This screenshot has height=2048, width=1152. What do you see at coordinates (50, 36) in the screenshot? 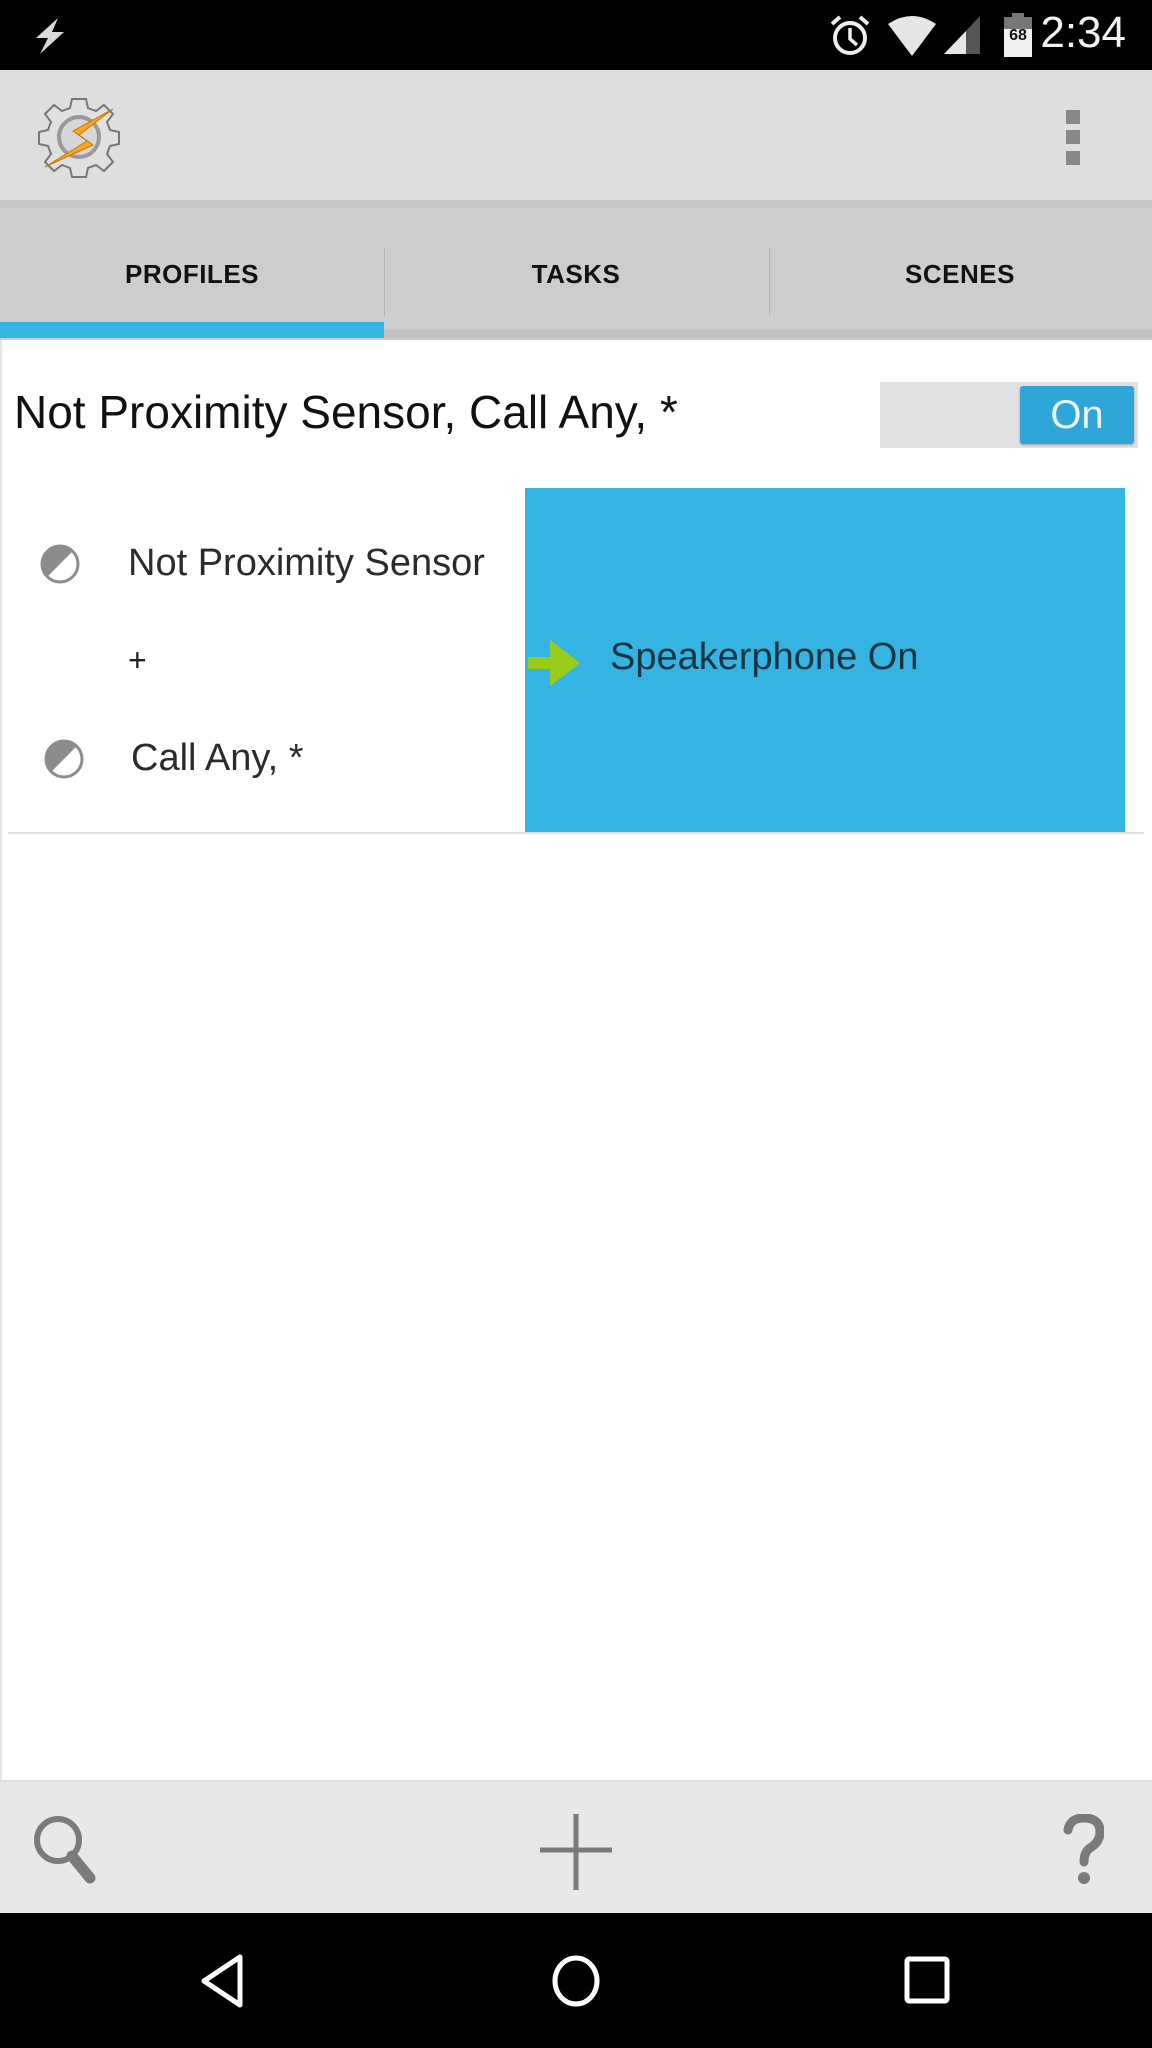
I see `flash-notification-icon` at bounding box center [50, 36].